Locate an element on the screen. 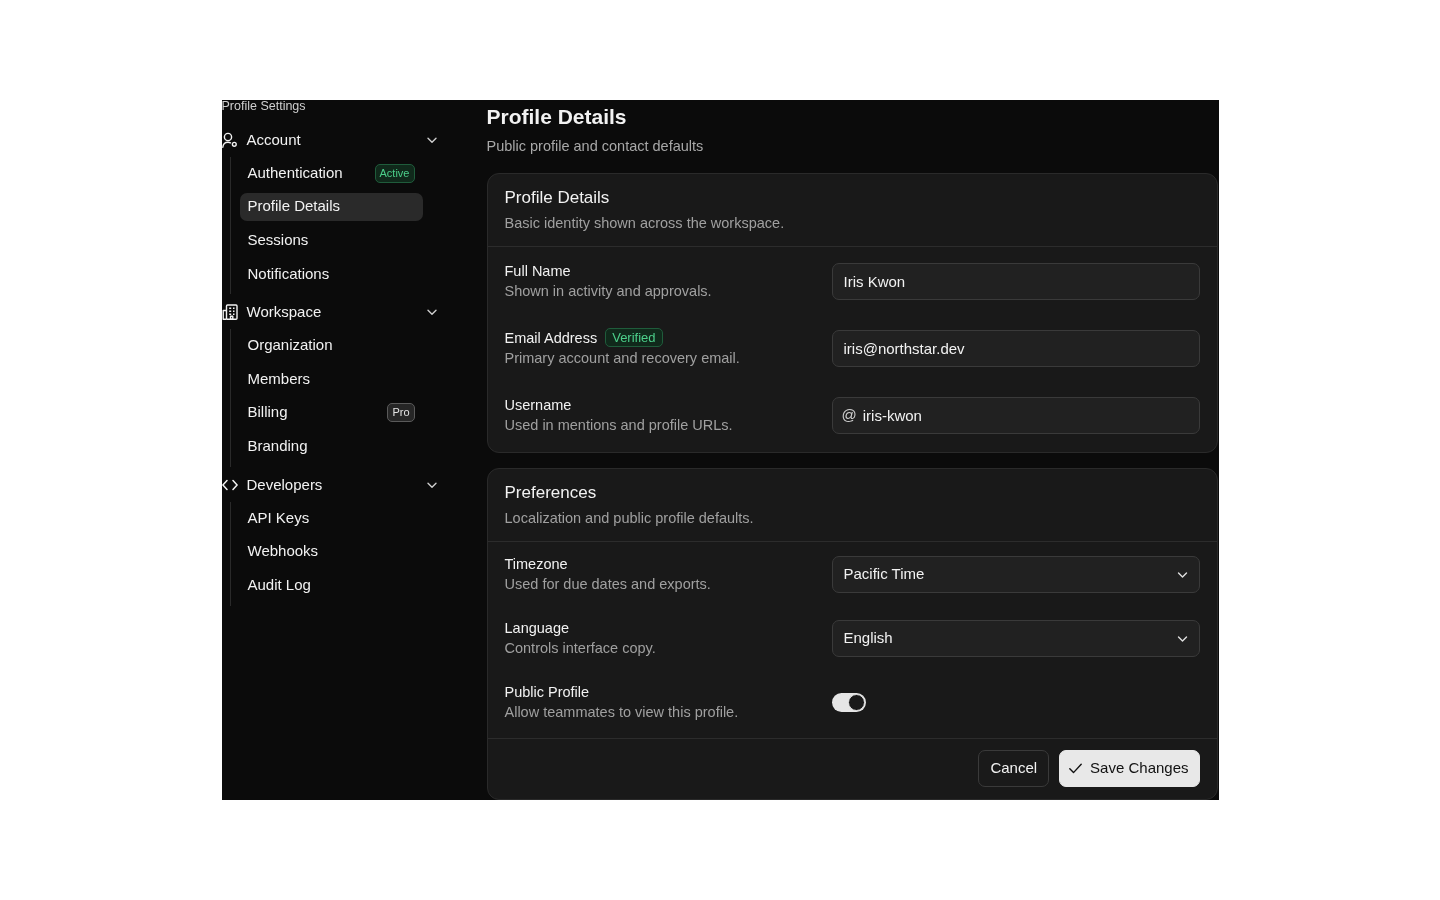 The width and height of the screenshot is (1440, 900). sidebar-item: Webhooks is located at coordinates (331, 551).